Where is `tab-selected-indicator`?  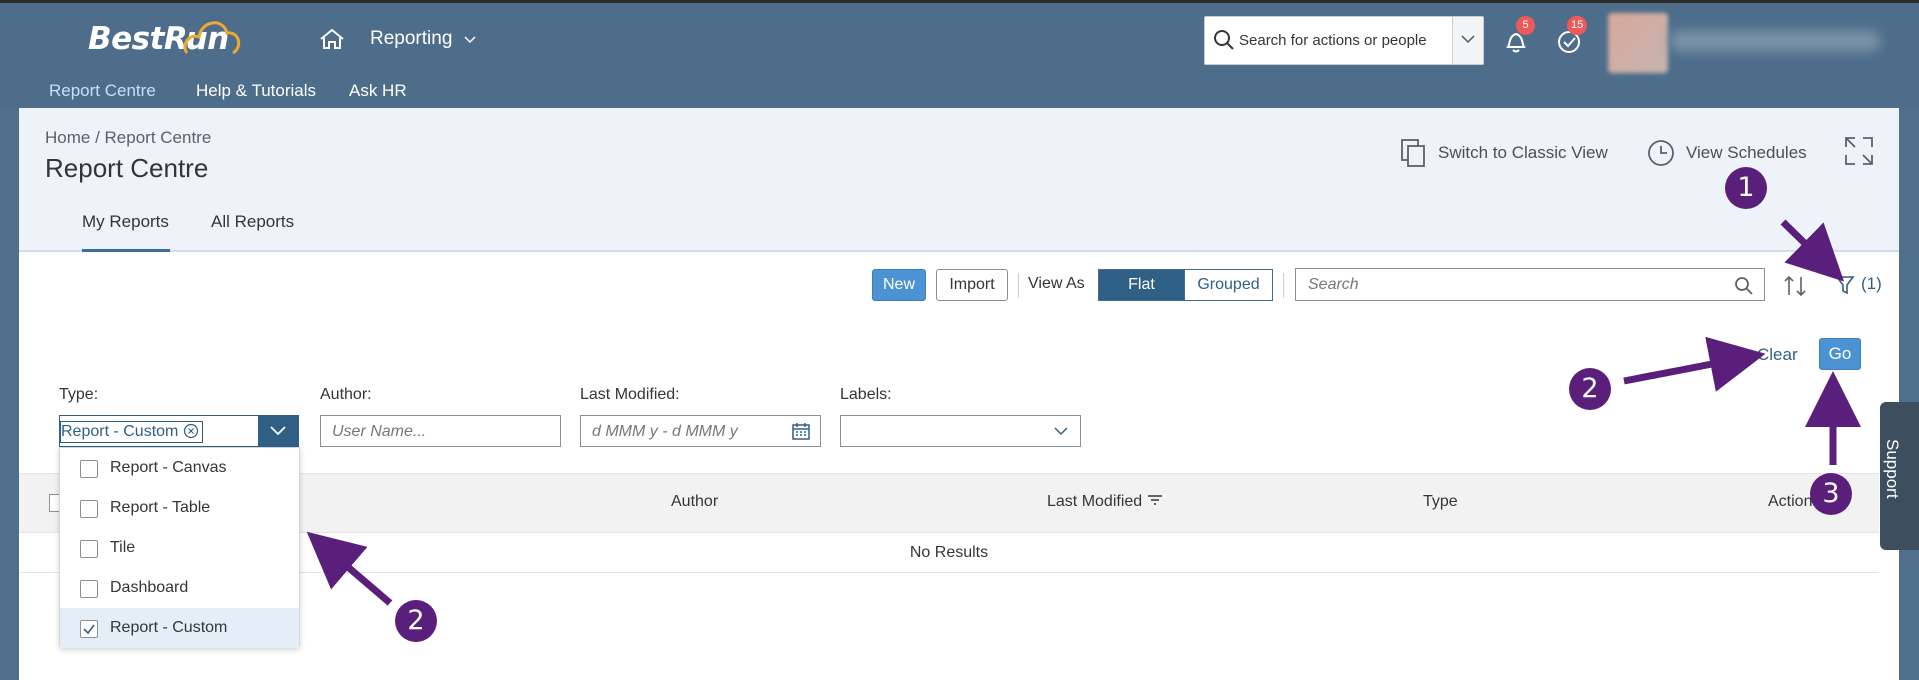
tab-selected-indicator is located at coordinates (126, 250).